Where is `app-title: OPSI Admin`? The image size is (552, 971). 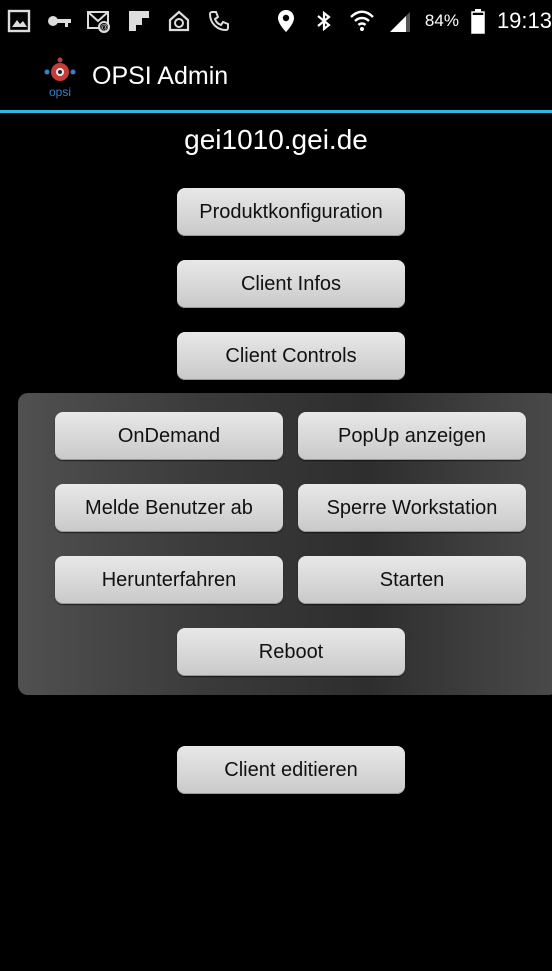 app-title: OPSI Admin is located at coordinates (160, 76).